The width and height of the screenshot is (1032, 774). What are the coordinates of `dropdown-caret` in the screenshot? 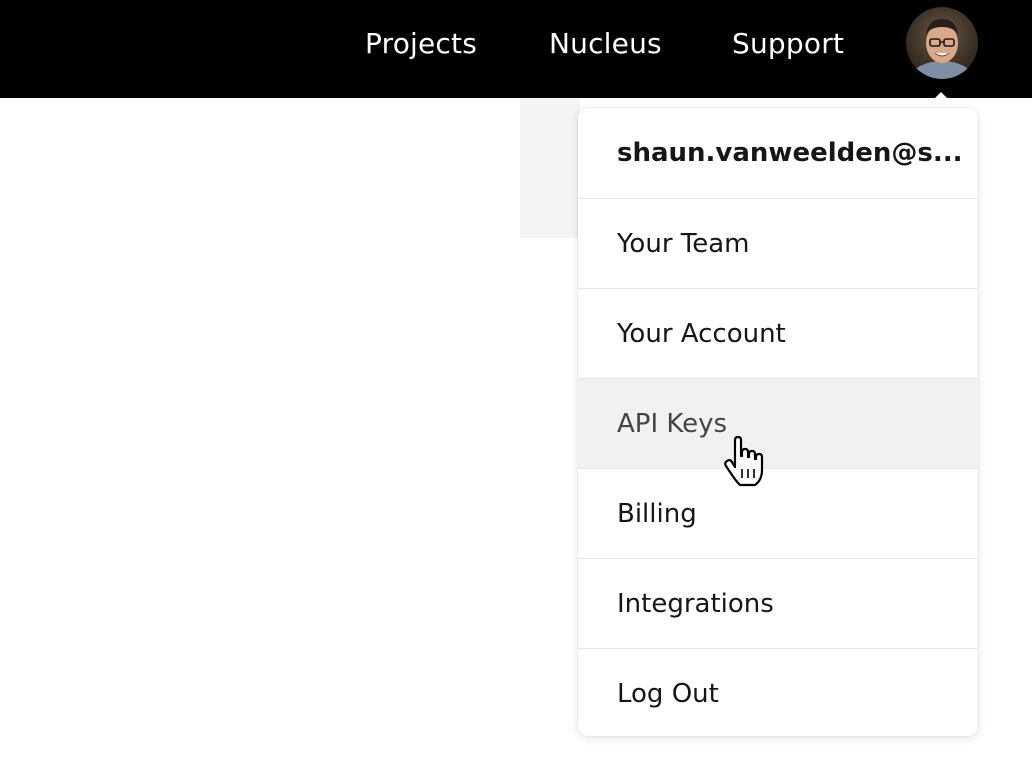 It's located at (941, 96).